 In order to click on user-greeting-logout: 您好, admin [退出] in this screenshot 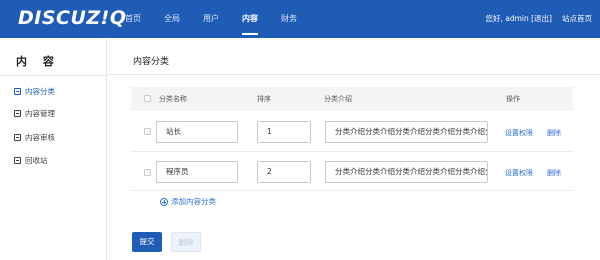, I will do `click(518, 19)`.